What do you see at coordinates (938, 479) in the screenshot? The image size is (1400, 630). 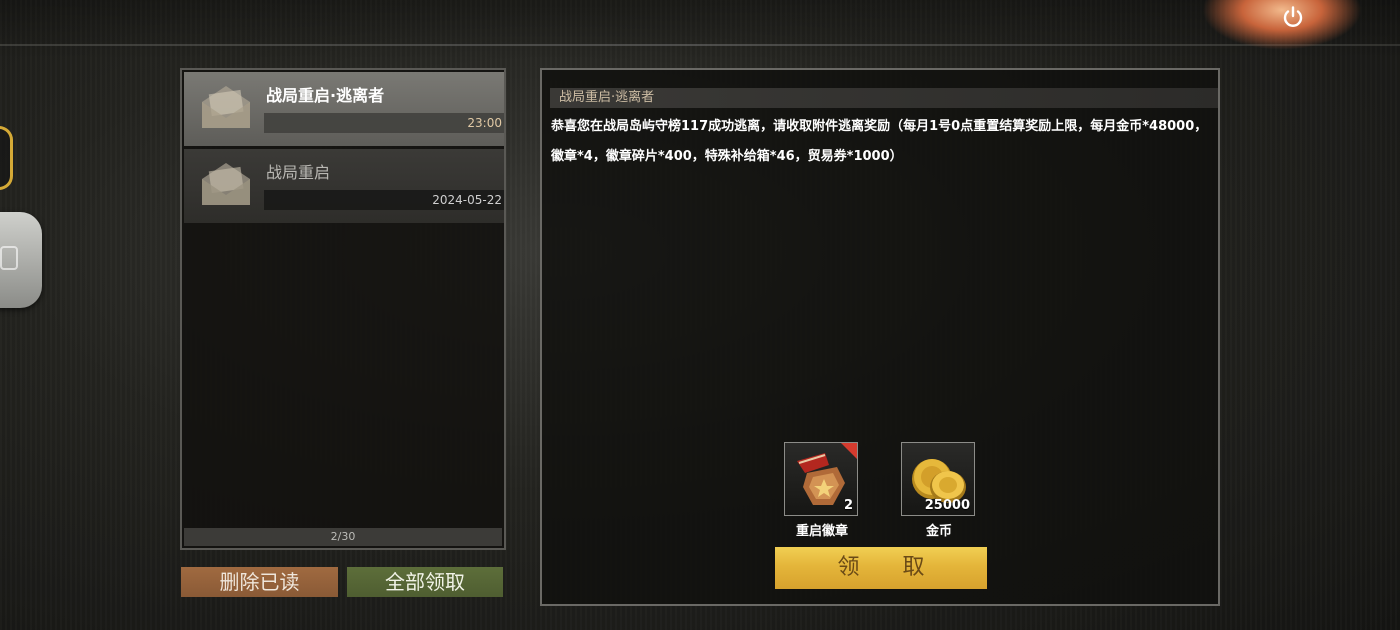 I see `reward-slot: 25000` at bounding box center [938, 479].